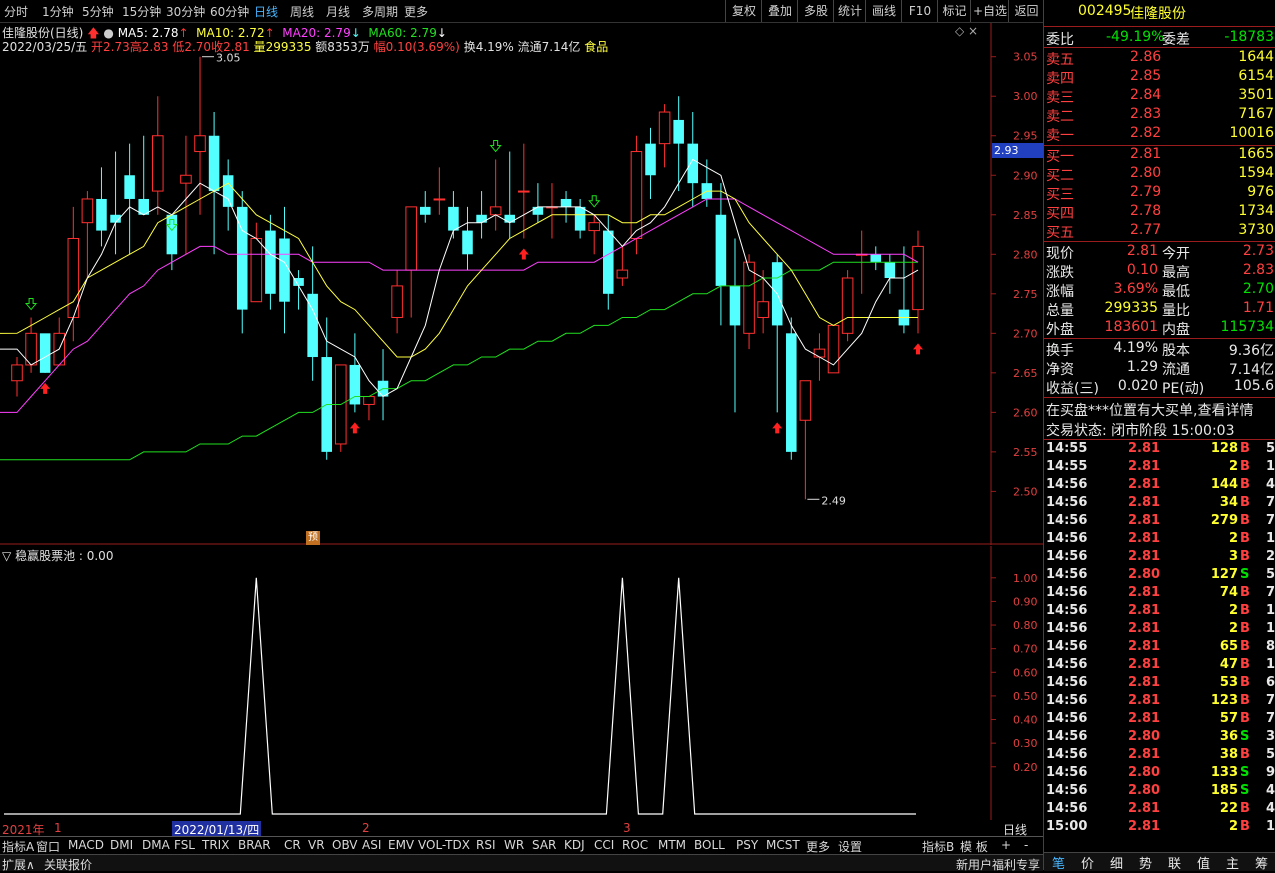  Describe the element at coordinates (1159, 630) in the screenshot. I see `tick-row-10: 14:56 2.81 2 B 1` at that location.